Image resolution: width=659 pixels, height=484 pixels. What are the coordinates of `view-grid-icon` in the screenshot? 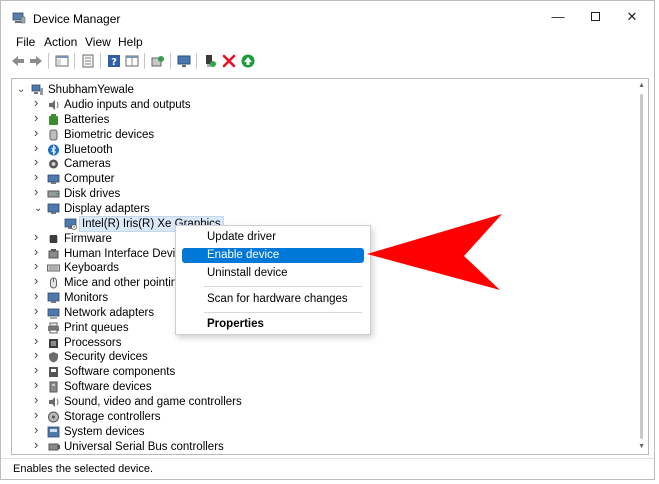 It's located at (132, 61).